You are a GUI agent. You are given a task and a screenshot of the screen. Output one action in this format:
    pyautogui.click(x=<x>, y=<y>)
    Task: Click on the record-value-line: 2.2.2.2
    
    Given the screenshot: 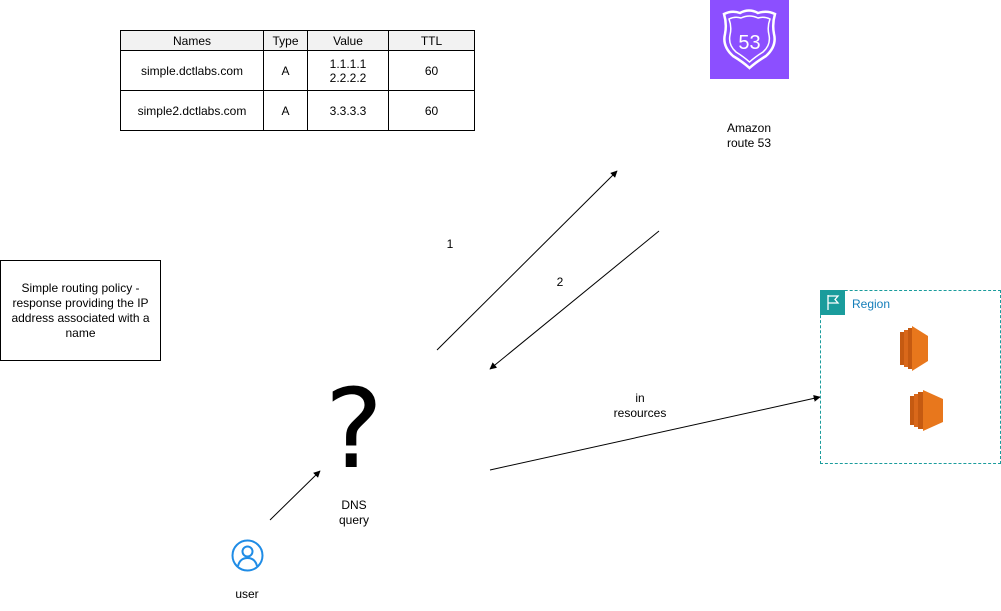 What is the action you would take?
    pyautogui.click(x=348, y=77)
    